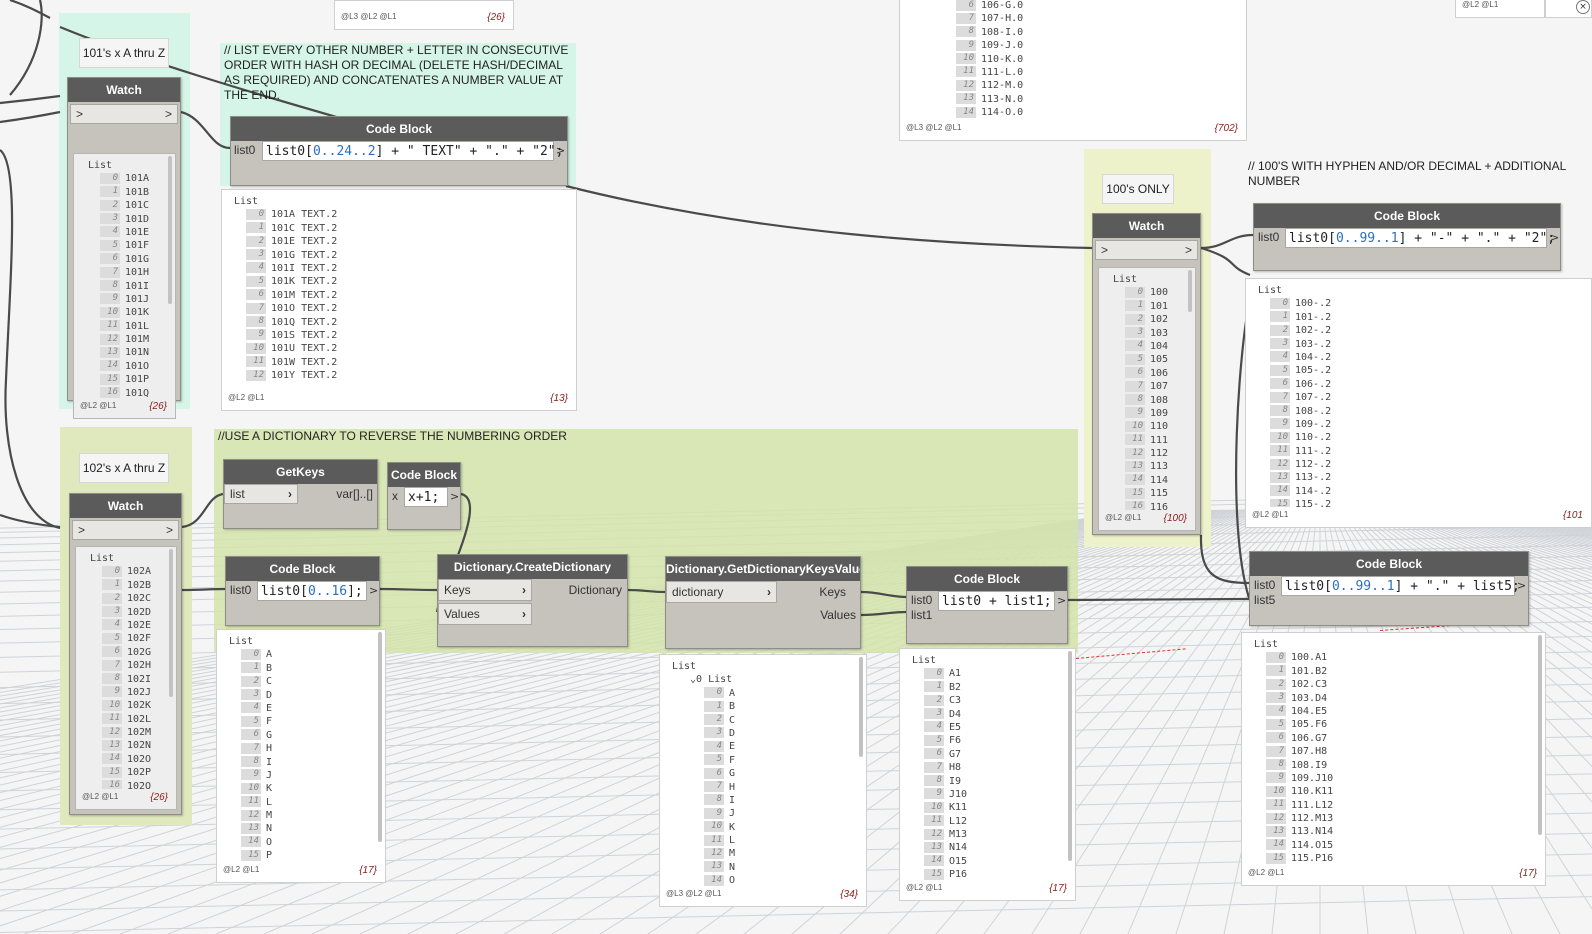  I want to click on list-item: 3 102D, so click(133, 612).